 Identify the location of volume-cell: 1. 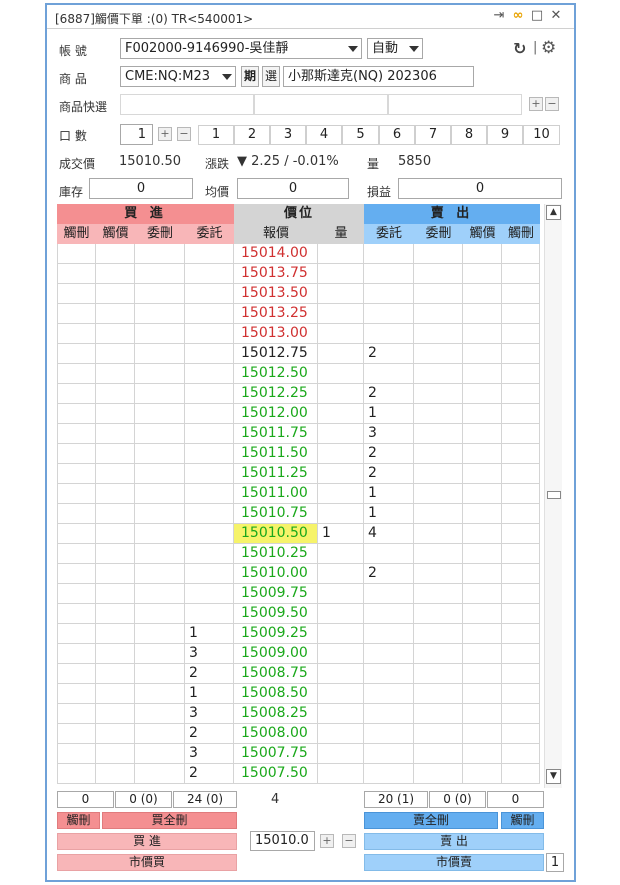
(341, 534).